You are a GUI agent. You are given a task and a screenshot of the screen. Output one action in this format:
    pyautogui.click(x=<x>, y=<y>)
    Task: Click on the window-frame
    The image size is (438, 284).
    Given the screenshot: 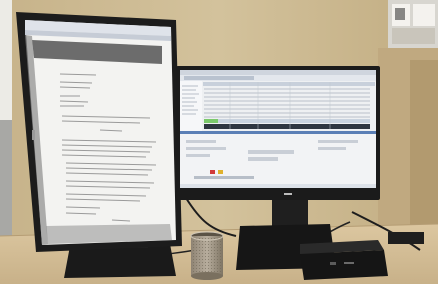 What is the action you would take?
    pyautogui.click(x=413, y=25)
    